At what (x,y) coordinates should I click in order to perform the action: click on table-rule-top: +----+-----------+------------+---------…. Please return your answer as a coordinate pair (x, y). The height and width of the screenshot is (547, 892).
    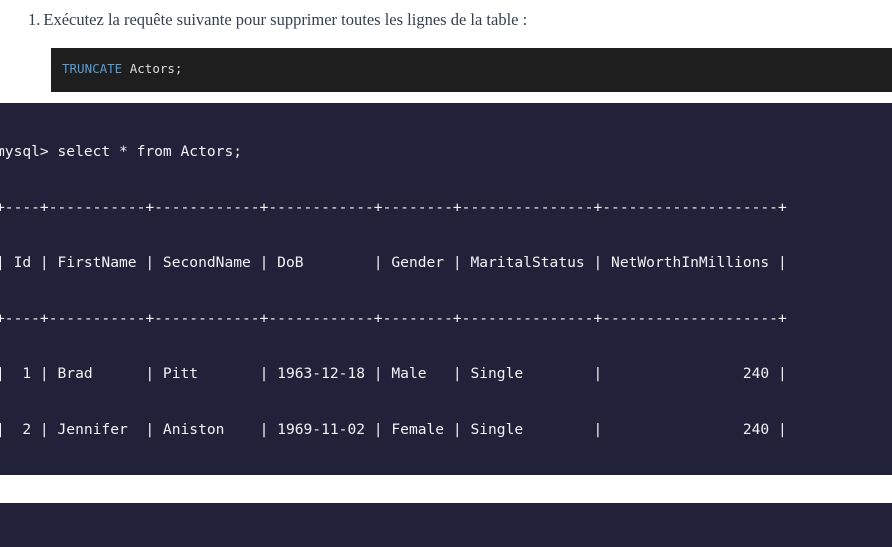
    Looking at the image, I should click on (393, 207).